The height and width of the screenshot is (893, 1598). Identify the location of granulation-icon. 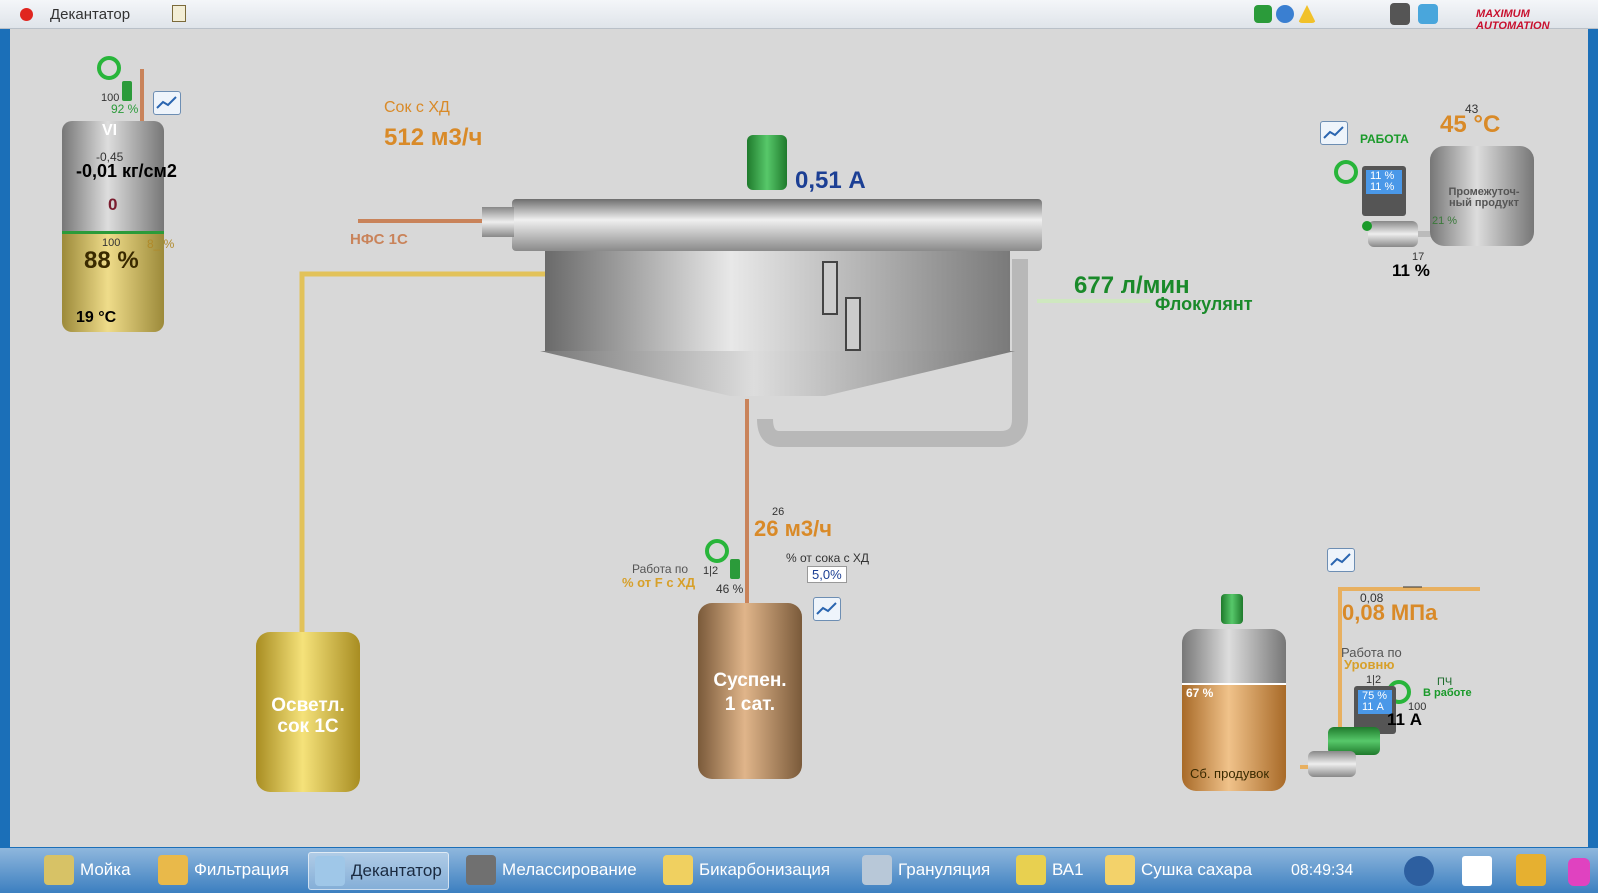
(877, 870).